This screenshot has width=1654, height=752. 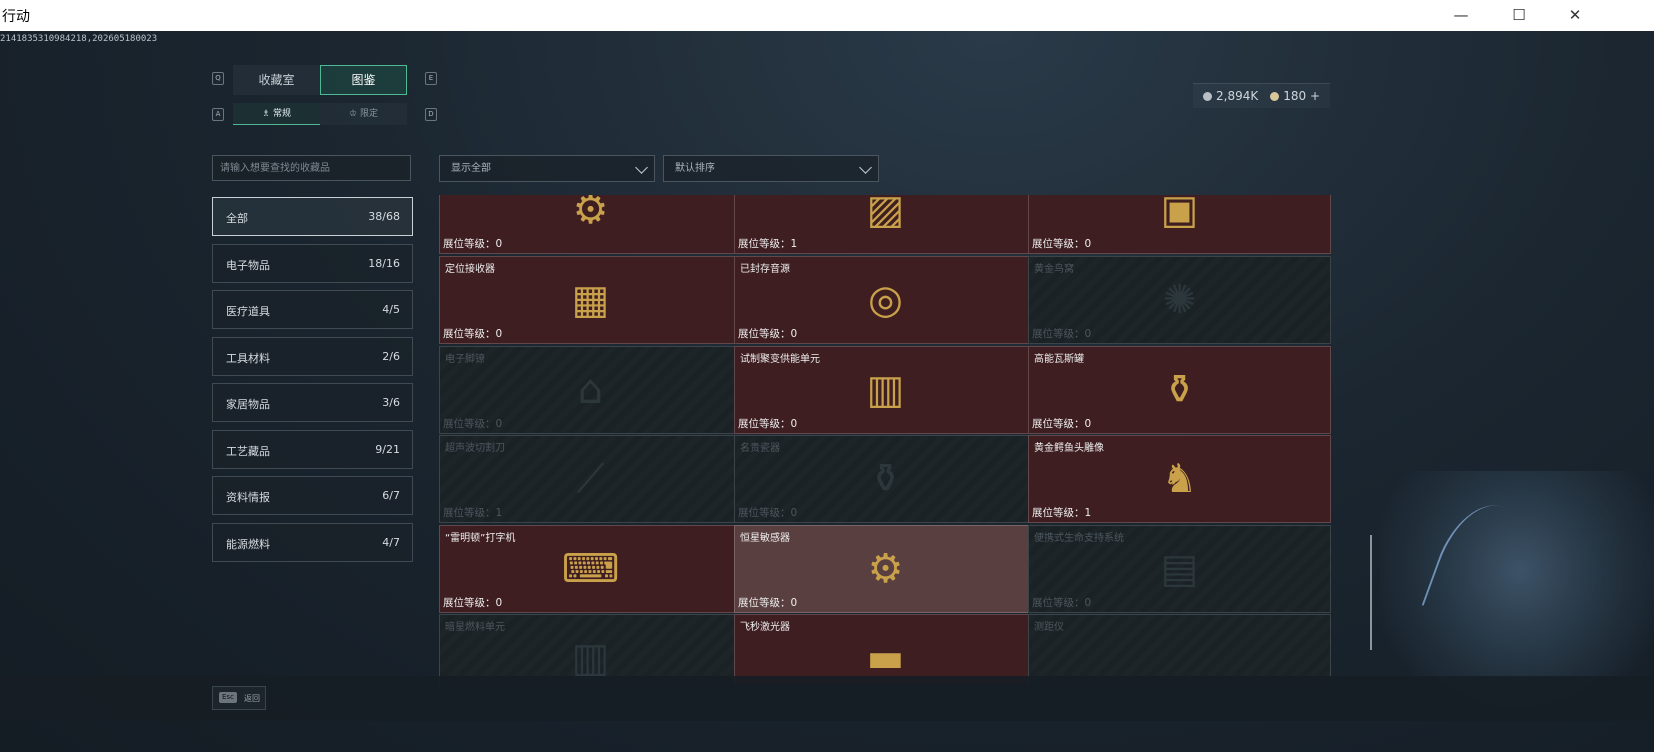 What do you see at coordinates (695, 168) in the screenshot?
I see `sort-value: 默认排序` at bounding box center [695, 168].